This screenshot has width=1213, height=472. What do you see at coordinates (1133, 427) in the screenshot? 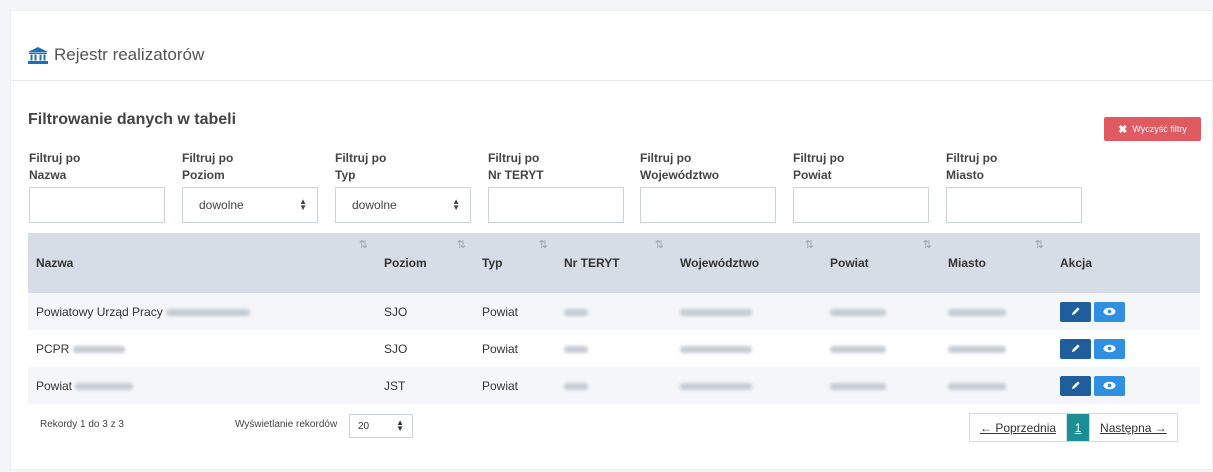
I see `next-page-link: Następna →` at bounding box center [1133, 427].